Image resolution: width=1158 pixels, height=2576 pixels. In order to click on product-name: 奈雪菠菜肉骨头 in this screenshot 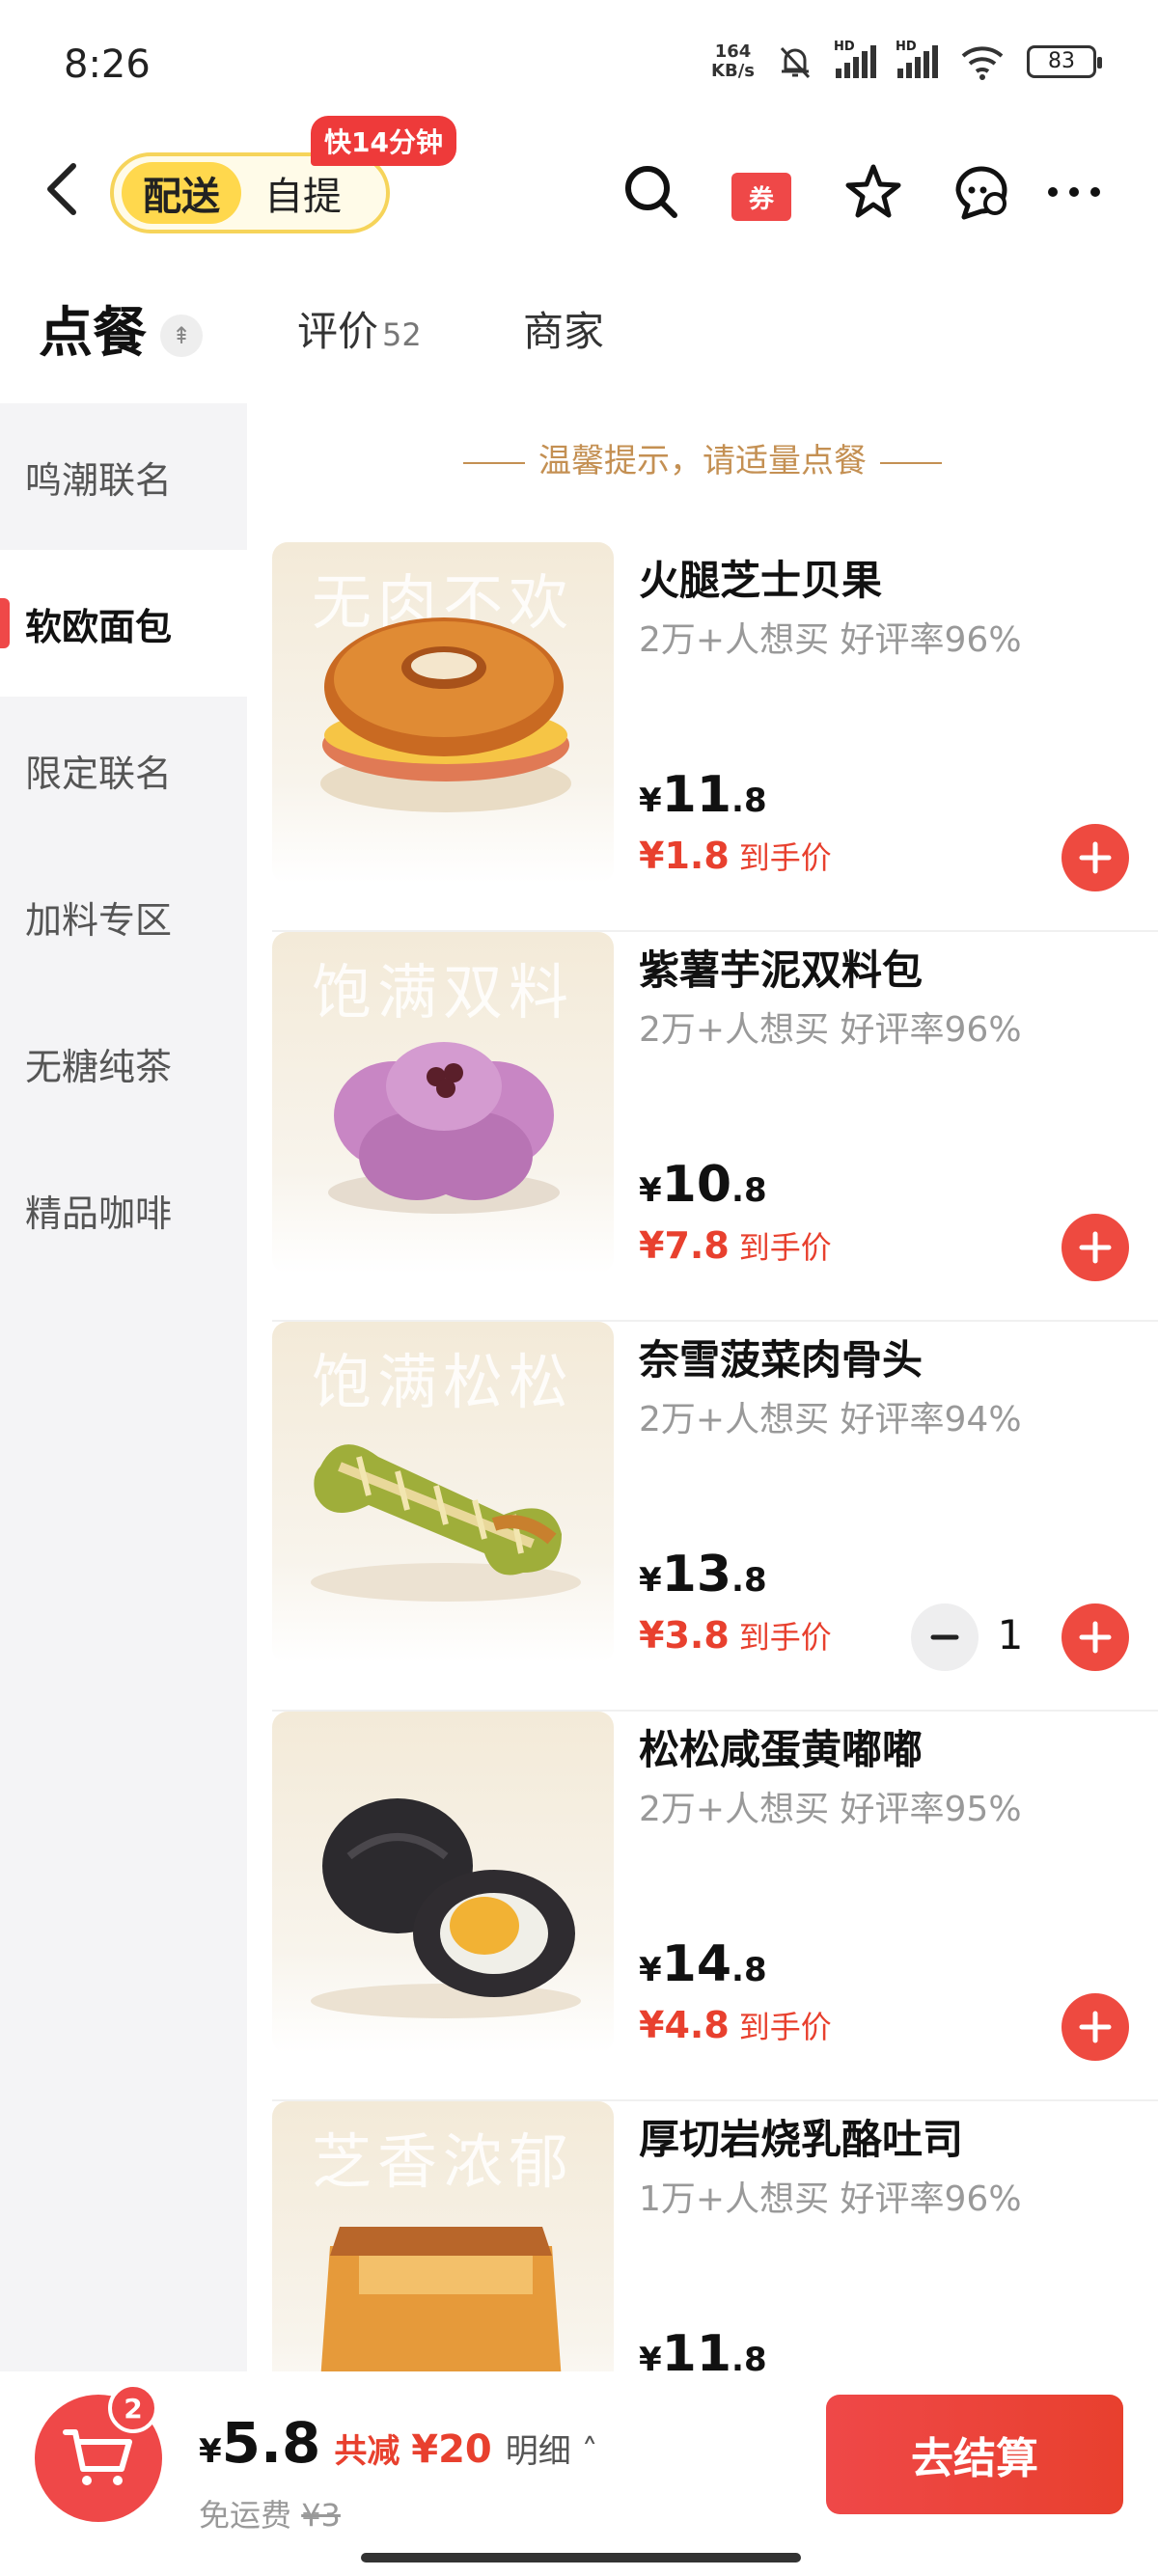, I will do `click(781, 1360)`.